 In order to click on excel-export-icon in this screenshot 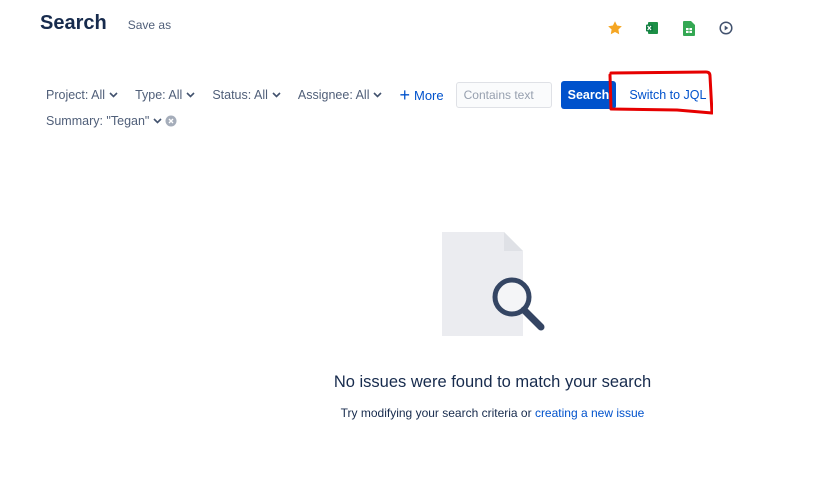, I will do `click(652, 28)`.